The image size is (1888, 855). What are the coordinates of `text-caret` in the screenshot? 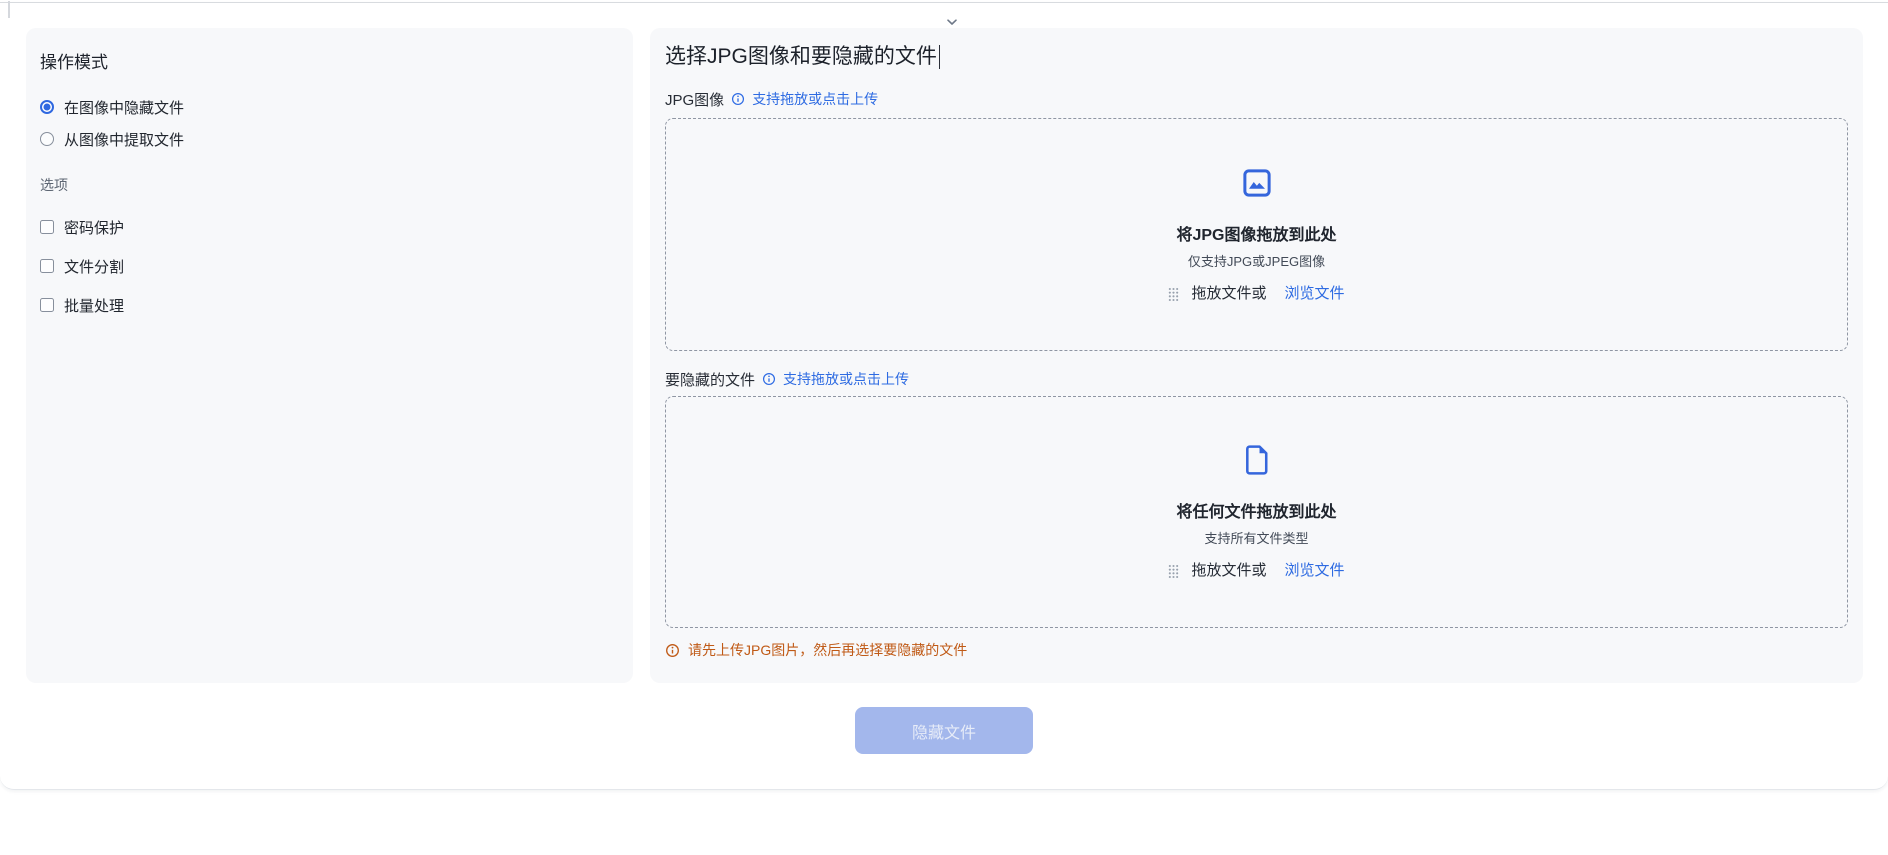 It's located at (939, 56).